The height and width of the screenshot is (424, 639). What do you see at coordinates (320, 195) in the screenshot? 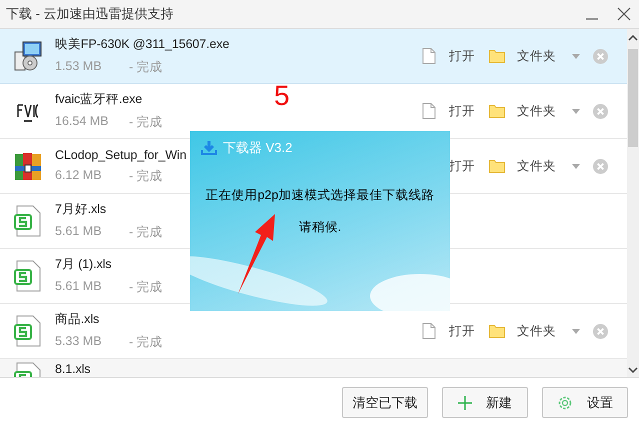
I see `popup-message: 正在使用p2p加速模式选择最佳下载线路` at bounding box center [320, 195].